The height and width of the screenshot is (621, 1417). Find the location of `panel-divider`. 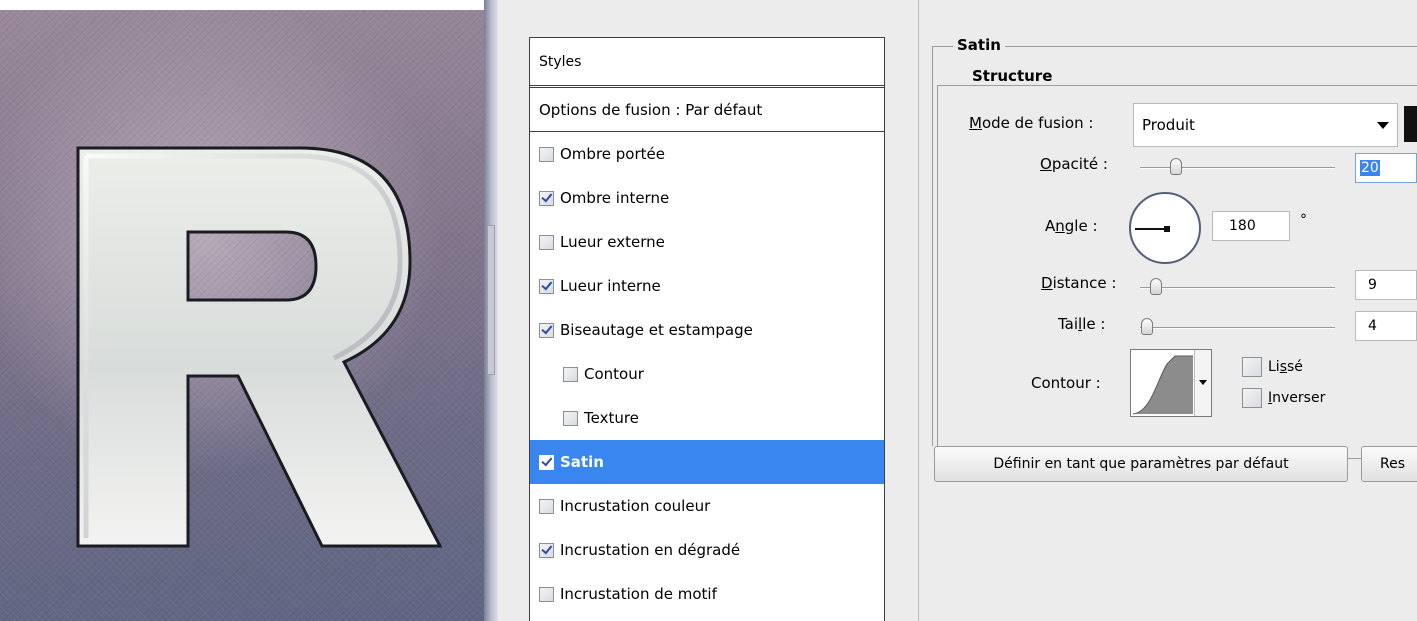

panel-divider is located at coordinates (918, 310).